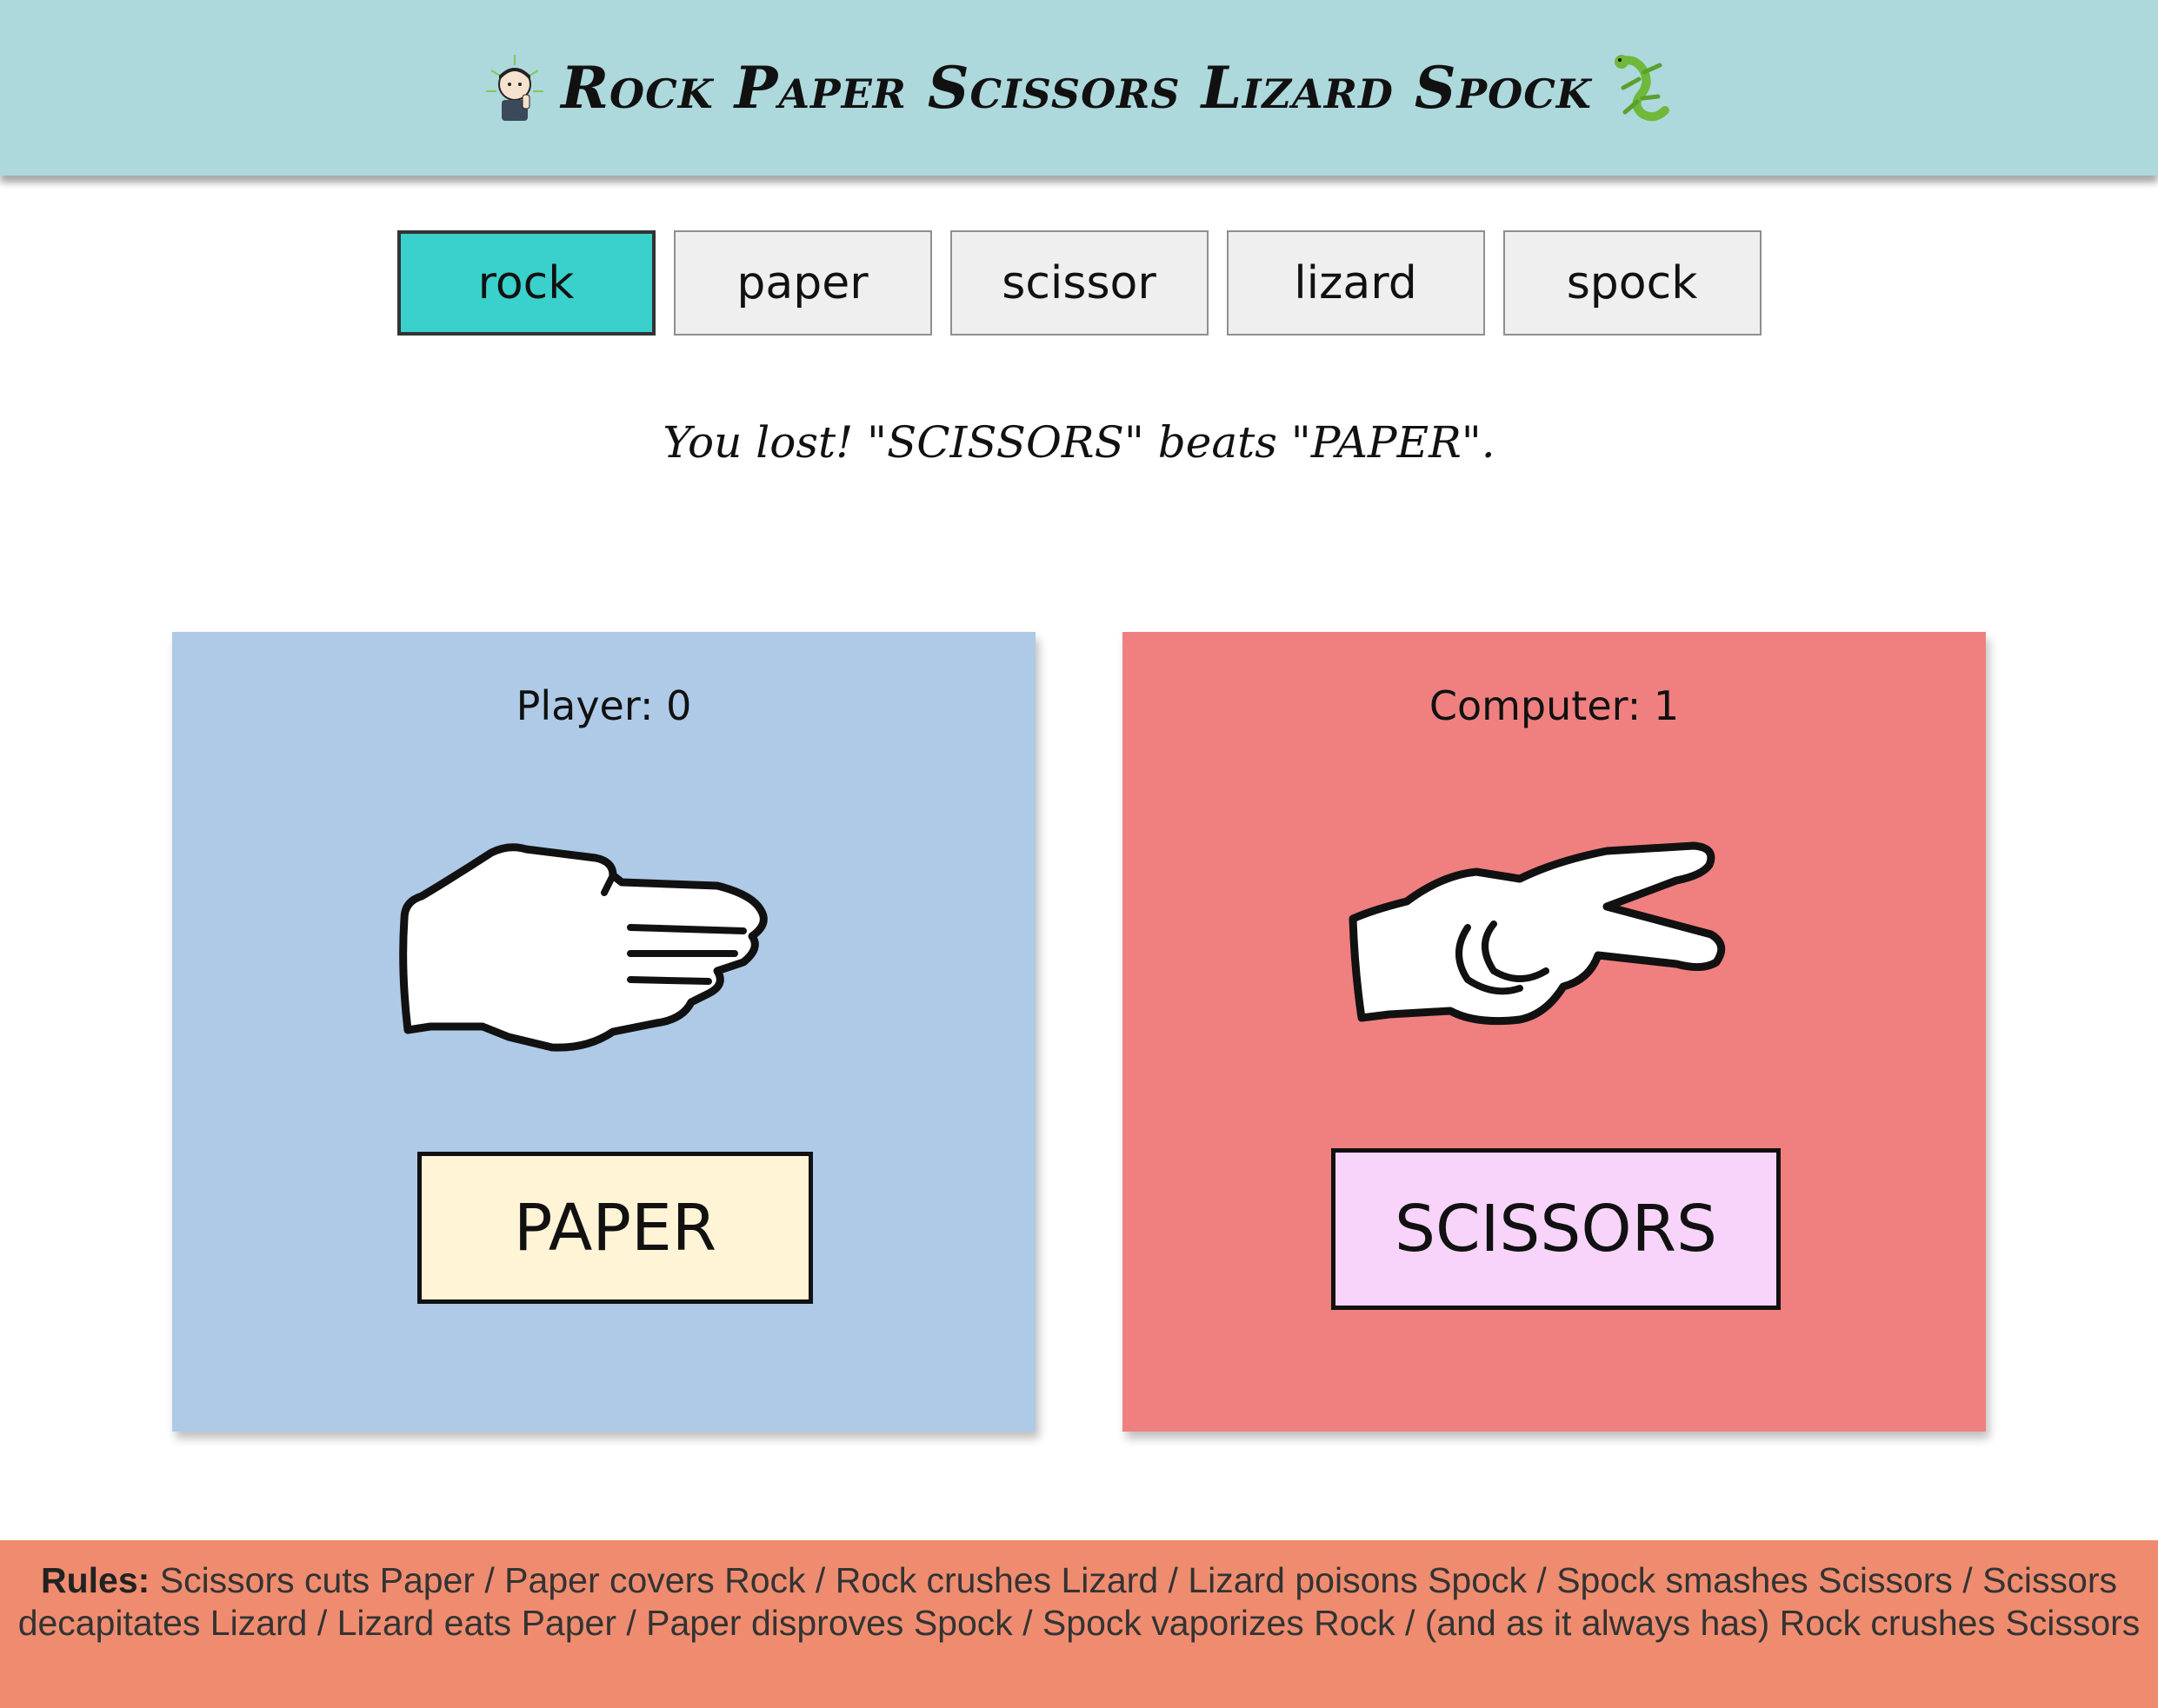 The height and width of the screenshot is (1708, 2158). Describe the element at coordinates (95, 1580) in the screenshot. I see `rules-label: Rules:` at that location.